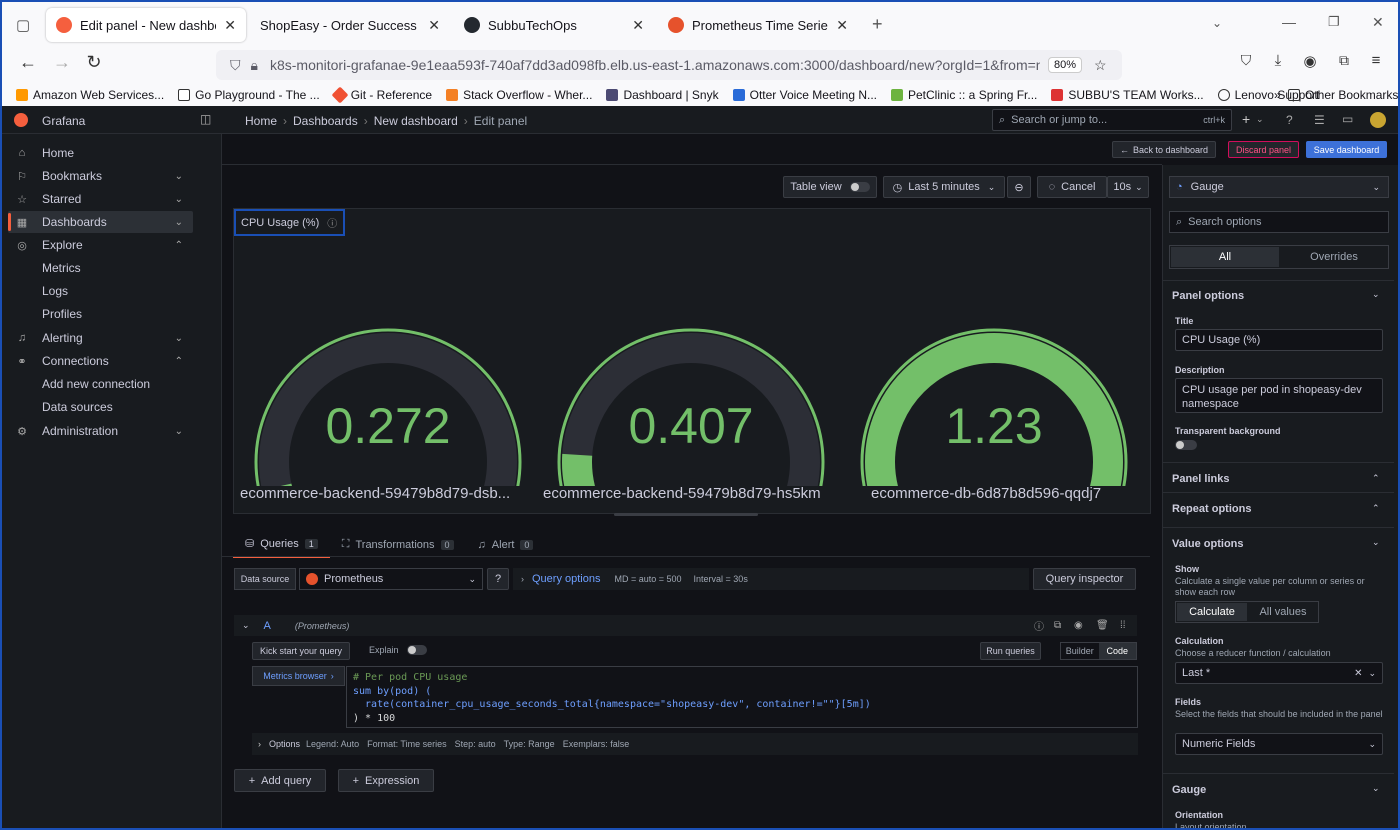  What do you see at coordinates (1279, 744) in the screenshot?
I see `fields-select: Numeric Fields ⌄` at bounding box center [1279, 744].